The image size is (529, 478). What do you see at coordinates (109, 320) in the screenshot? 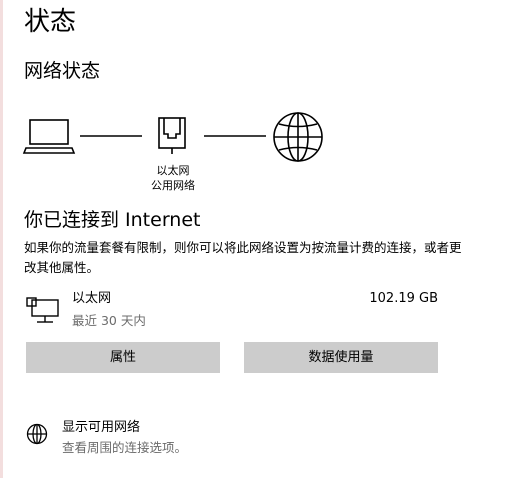
I see `ethernet-period: 最近 30 天内` at bounding box center [109, 320].